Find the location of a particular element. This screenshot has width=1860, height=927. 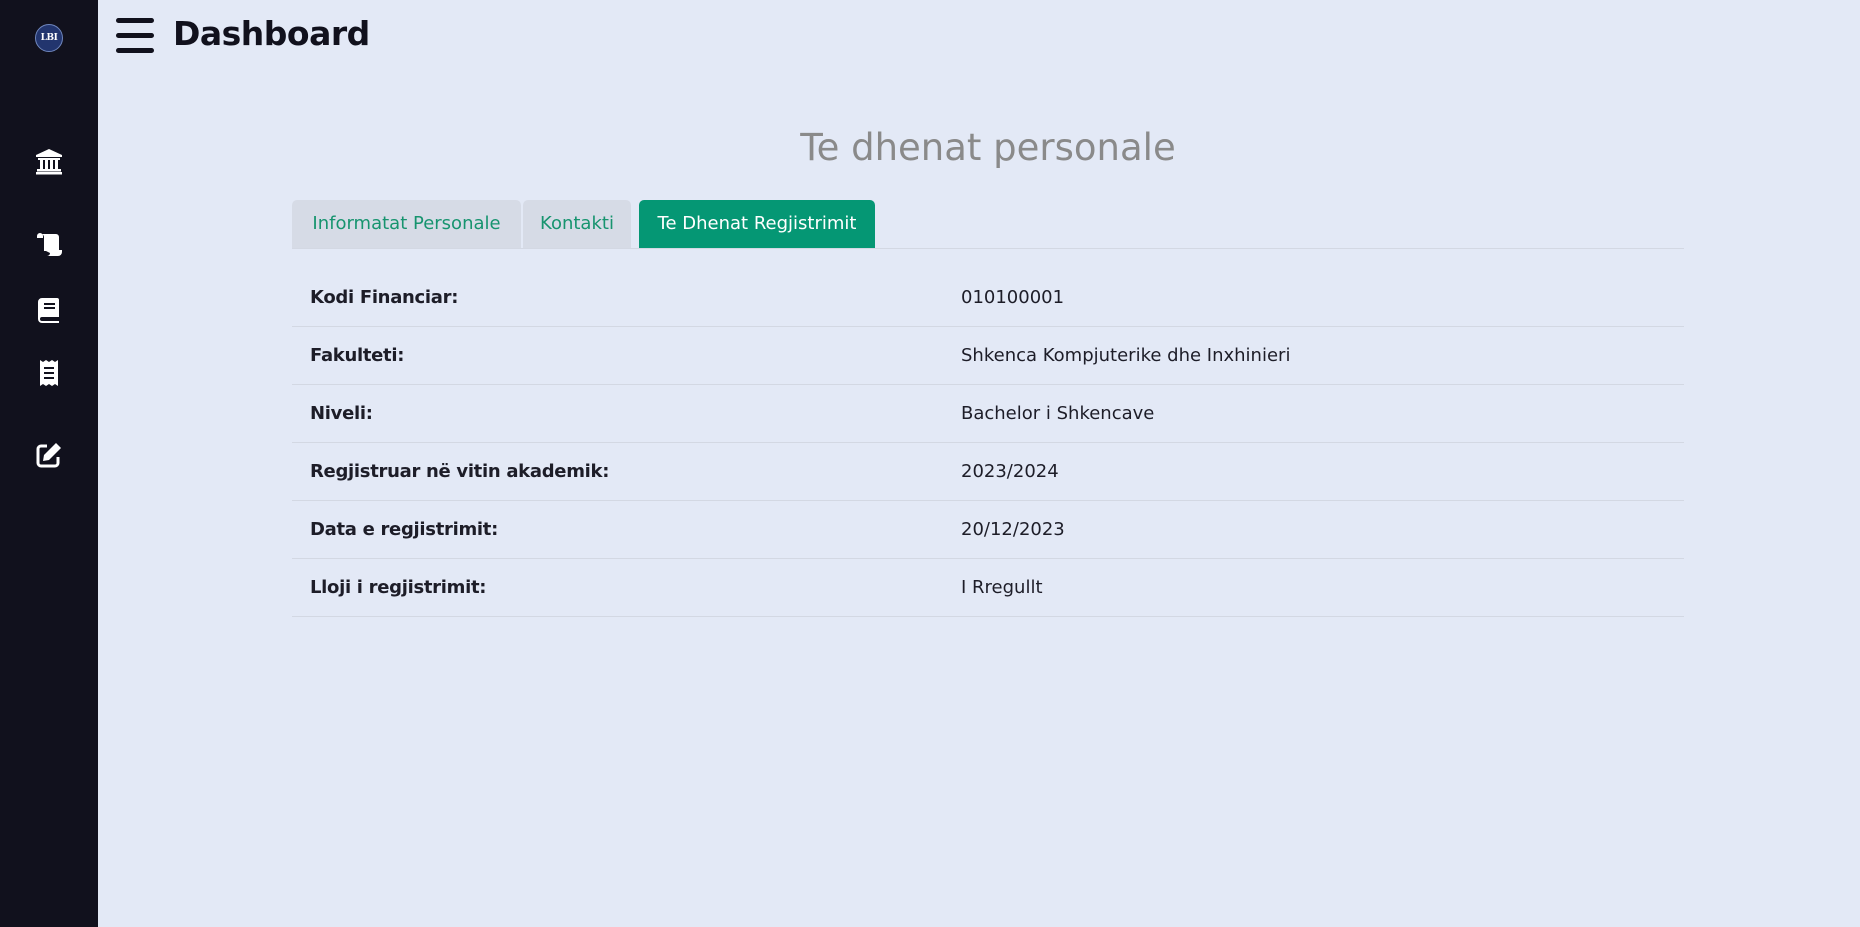

tab-te-dhenat-regjistrimit: Te Dhenat Regjistrimit is located at coordinates (757, 224).